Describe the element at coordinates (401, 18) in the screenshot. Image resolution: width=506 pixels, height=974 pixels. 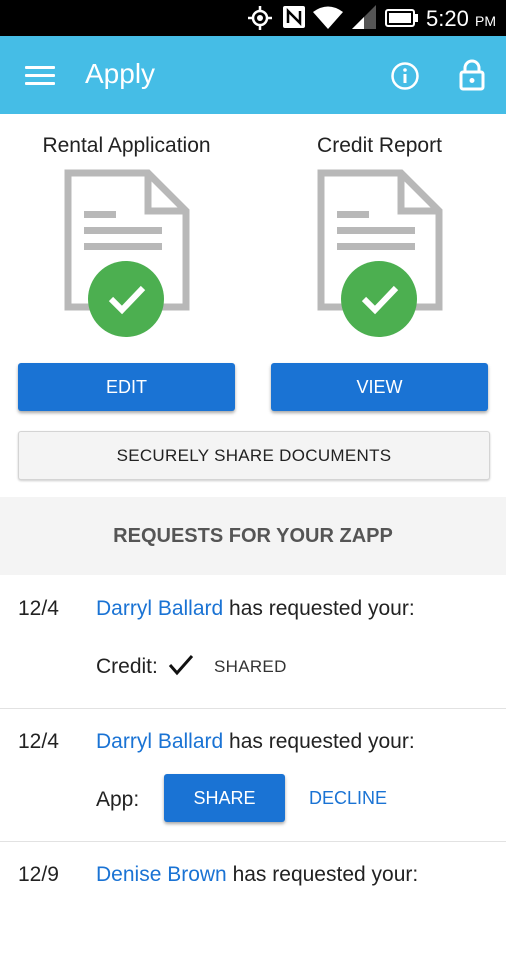
I see `battery-icon` at that location.